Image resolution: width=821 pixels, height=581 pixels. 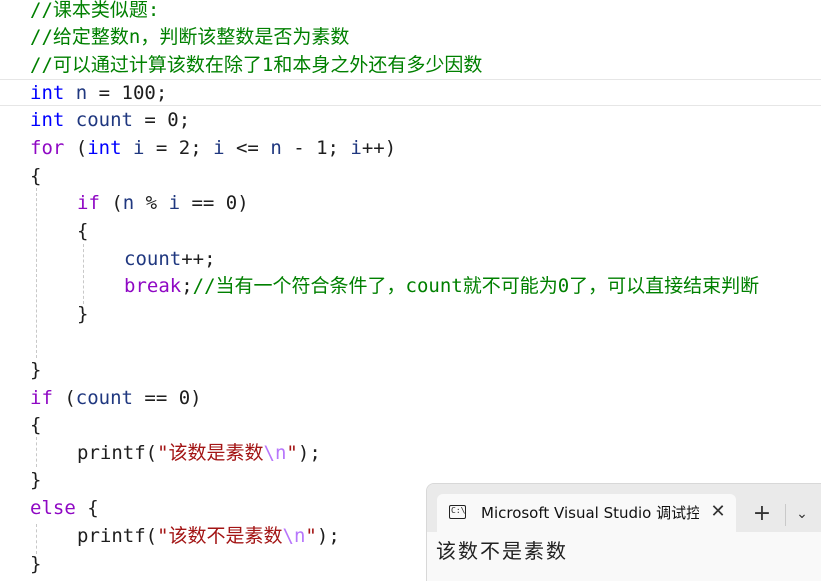 I want to click on comment: //可以通过计算该数在除了1和本身之外还有多少因数, so click(x=256, y=65).